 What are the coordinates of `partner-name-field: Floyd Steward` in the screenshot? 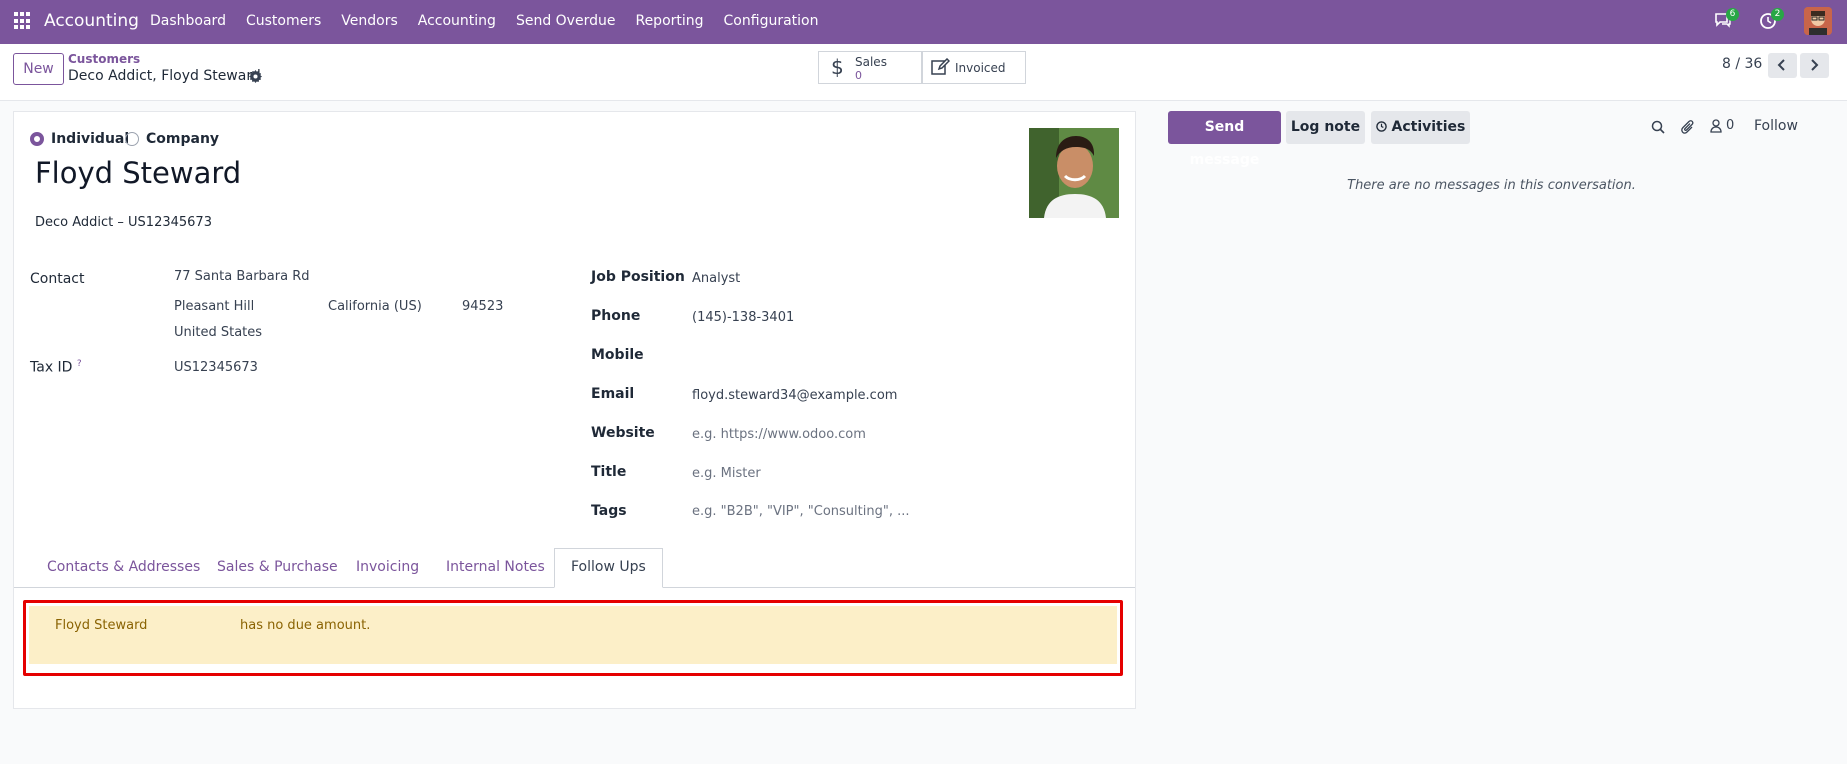 It's located at (138, 173).